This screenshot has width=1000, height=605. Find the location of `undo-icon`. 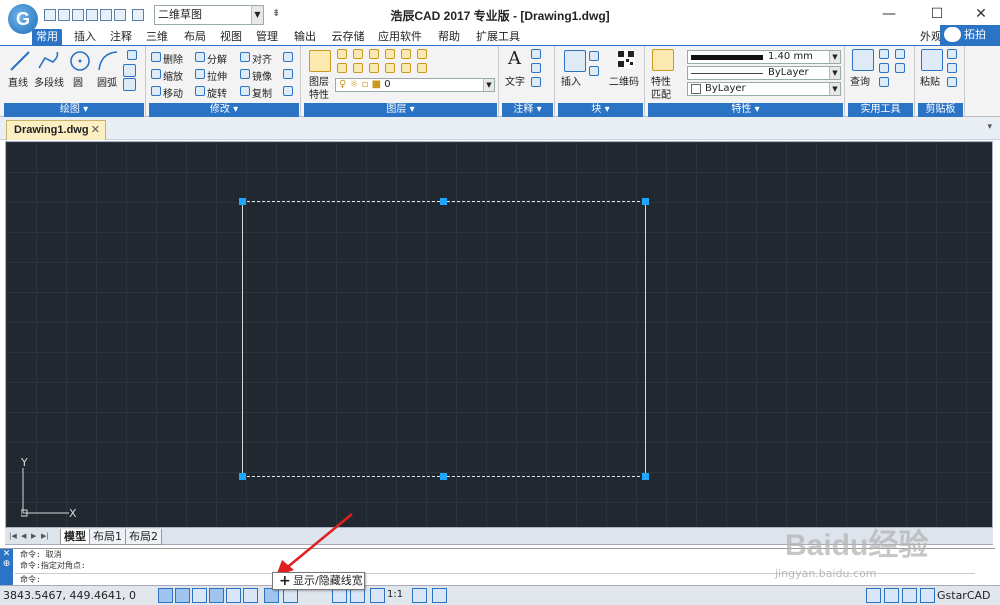

undo-icon is located at coordinates (120, 15).